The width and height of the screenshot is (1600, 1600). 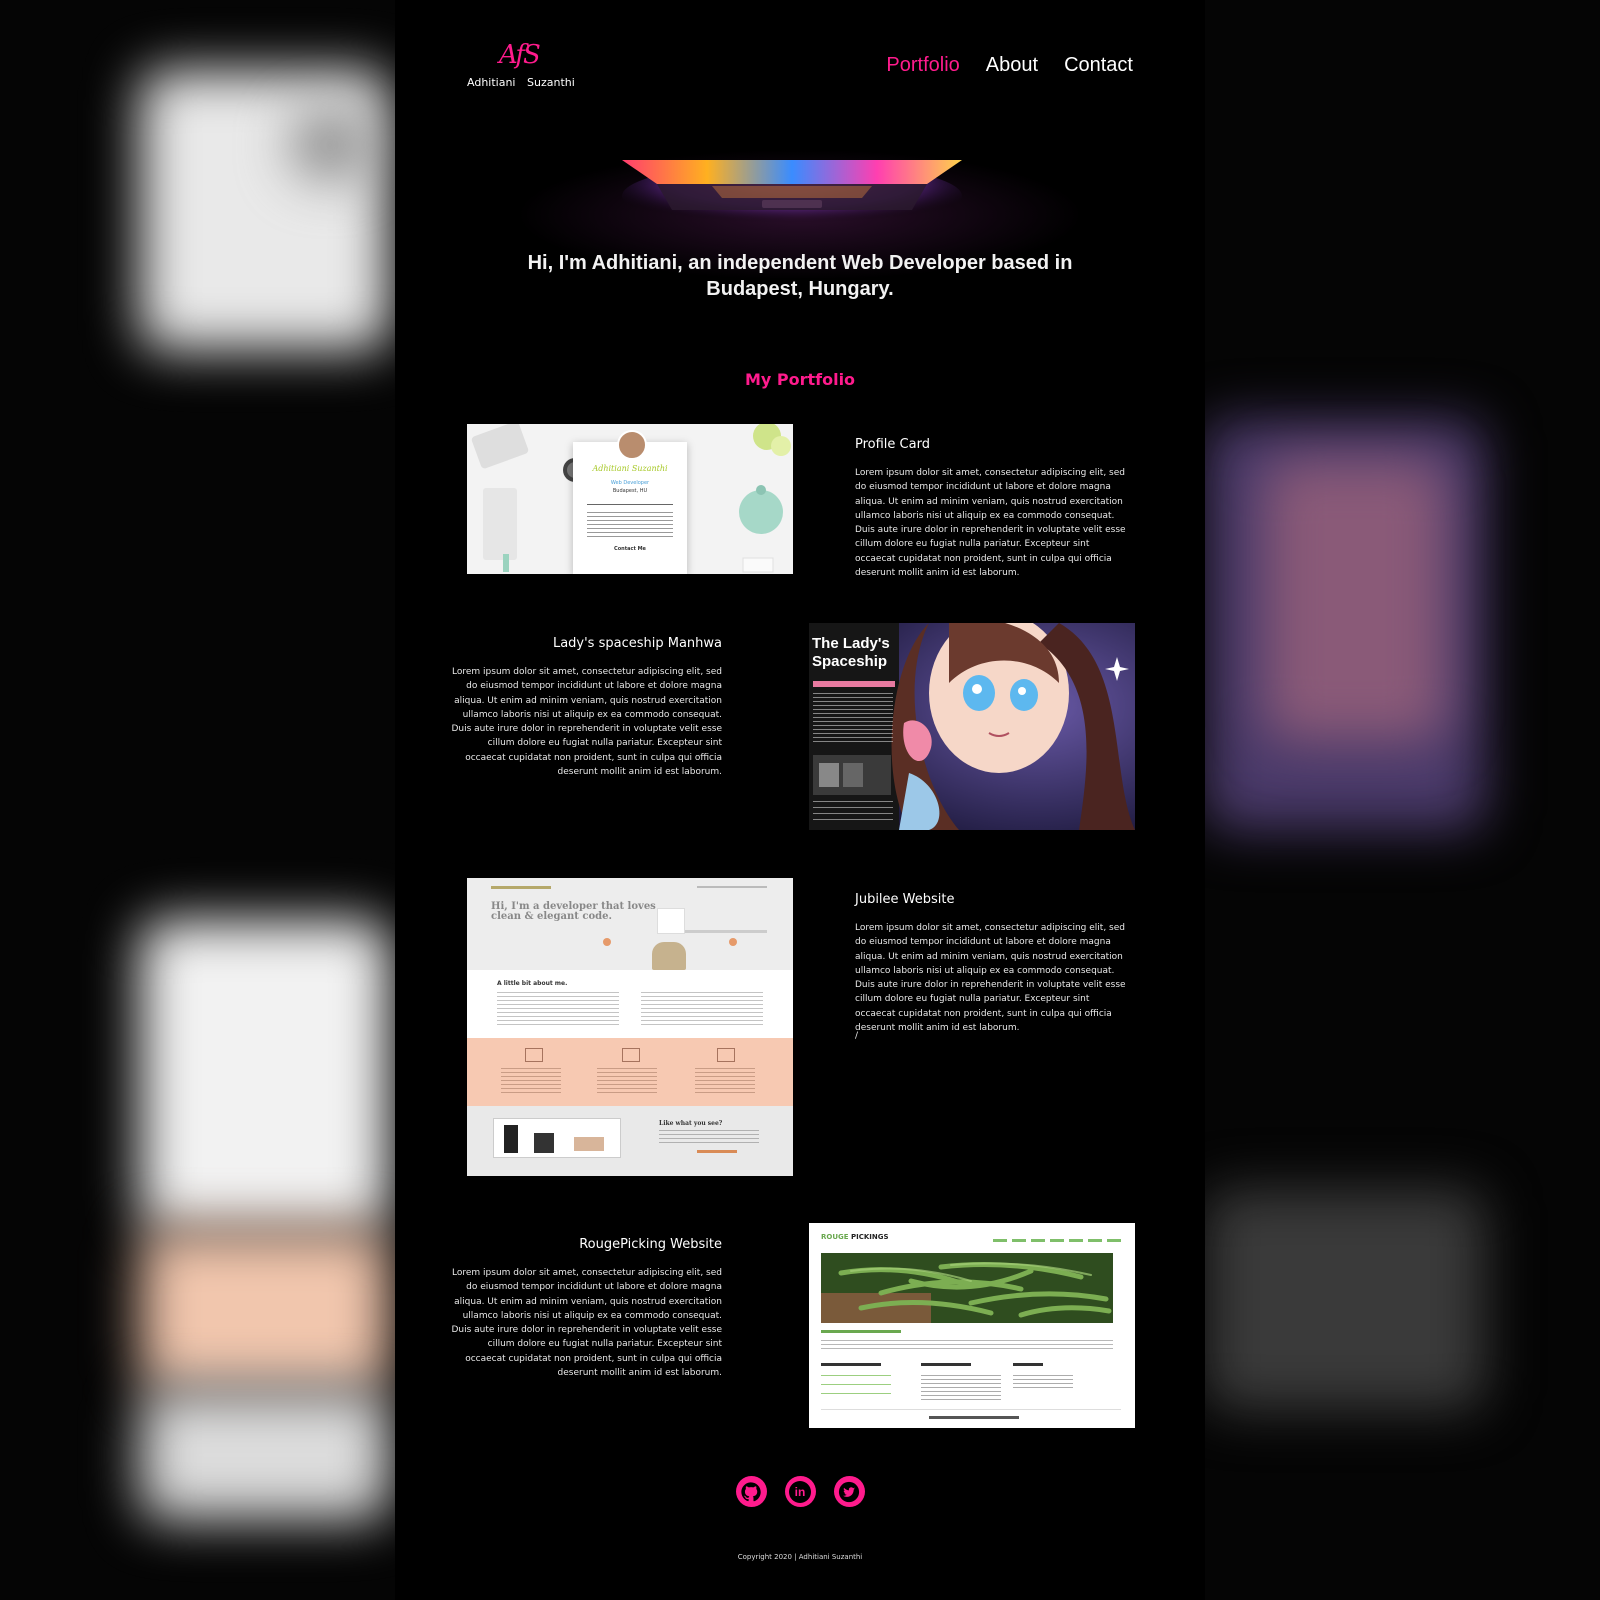 What do you see at coordinates (586, 1244) in the screenshot?
I see `project-title-rougepicking: RougePicking Website` at bounding box center [586, 1244].